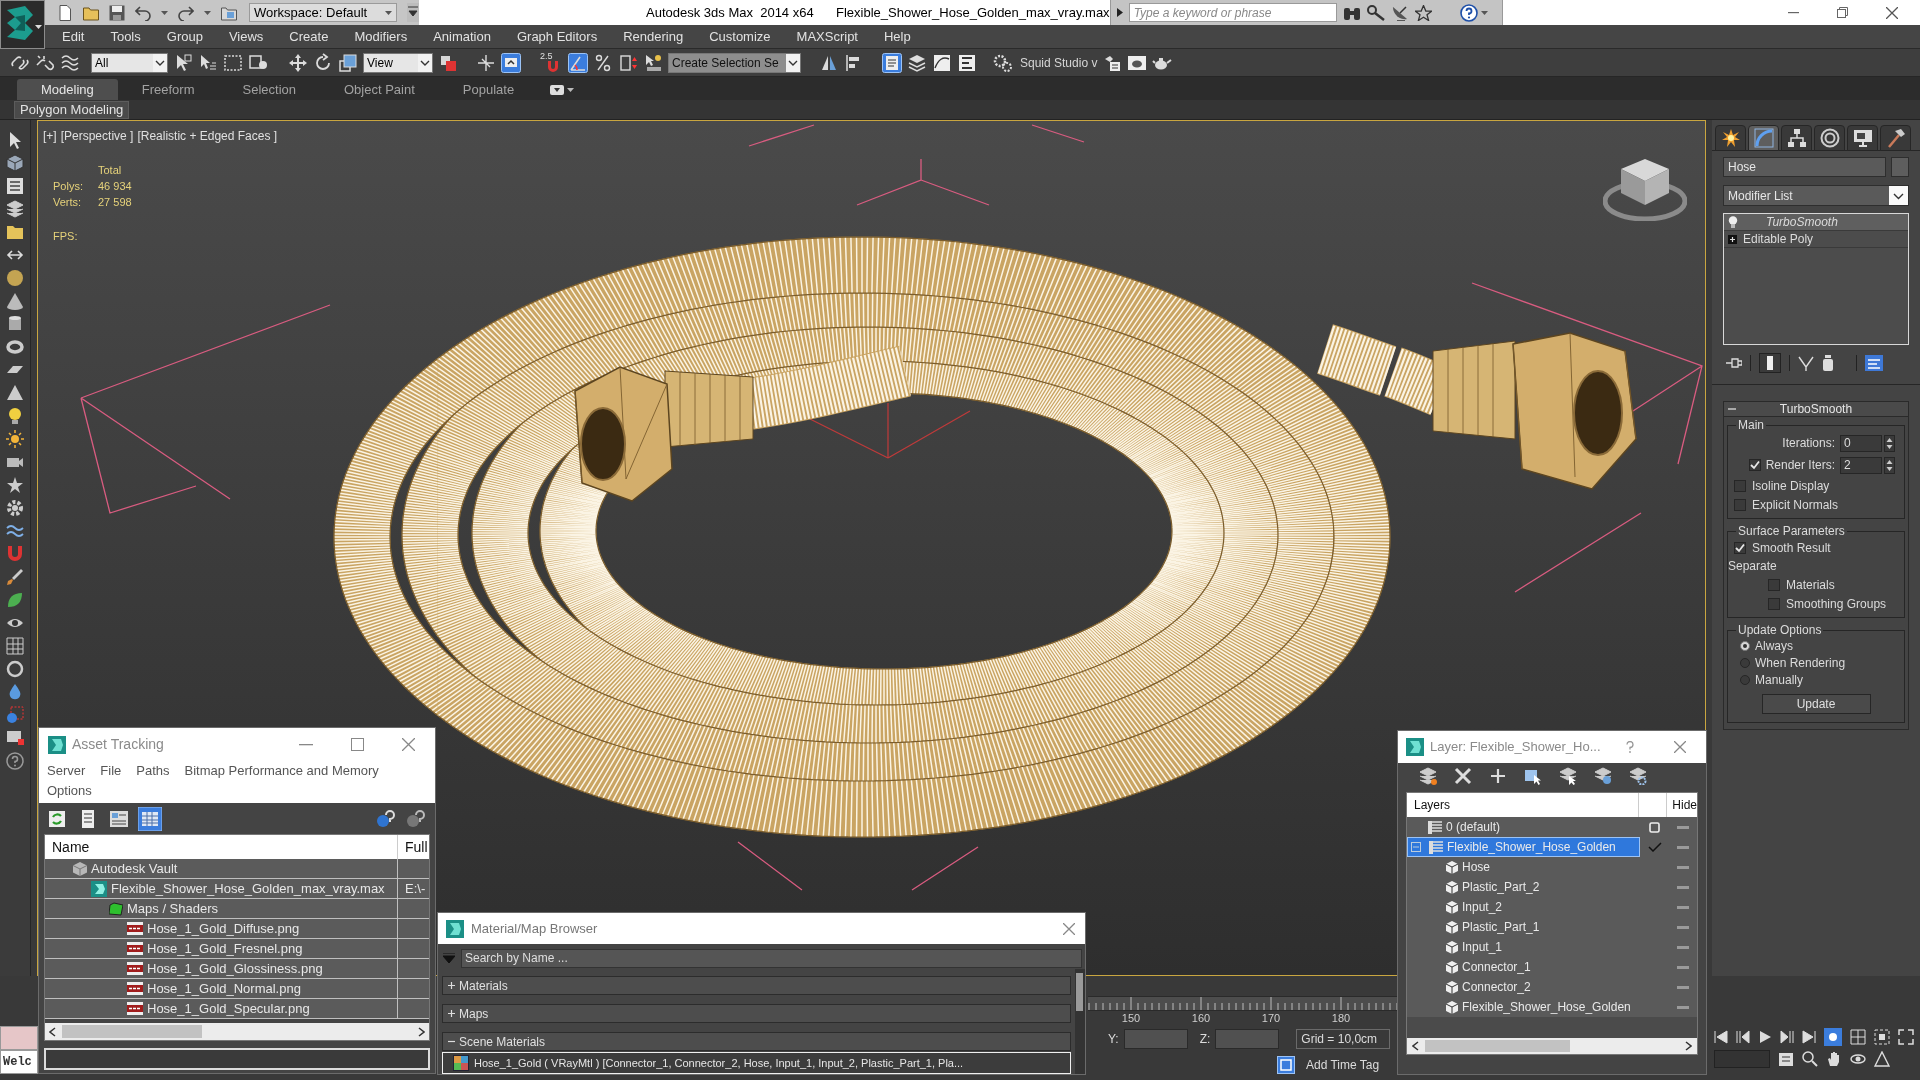 The width and height of the screenshot is (1920, 1080). Describe the element at coordinates (237, 969) in the screenshot. I see `table-row: Hose_1_Gold_Glossiness.png` at that location.